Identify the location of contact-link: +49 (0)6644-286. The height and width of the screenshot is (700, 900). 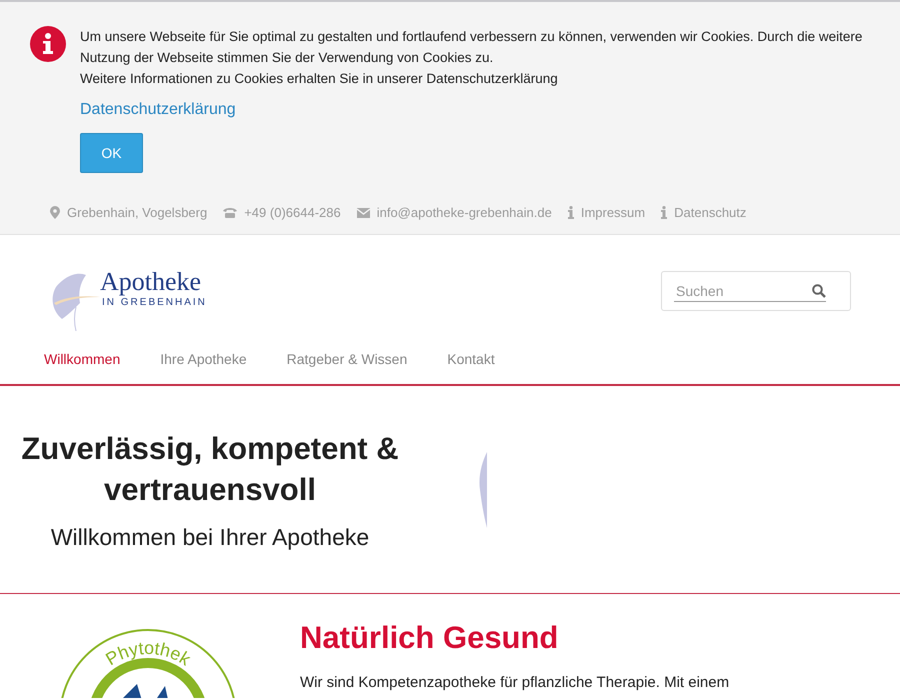
(292, 212).